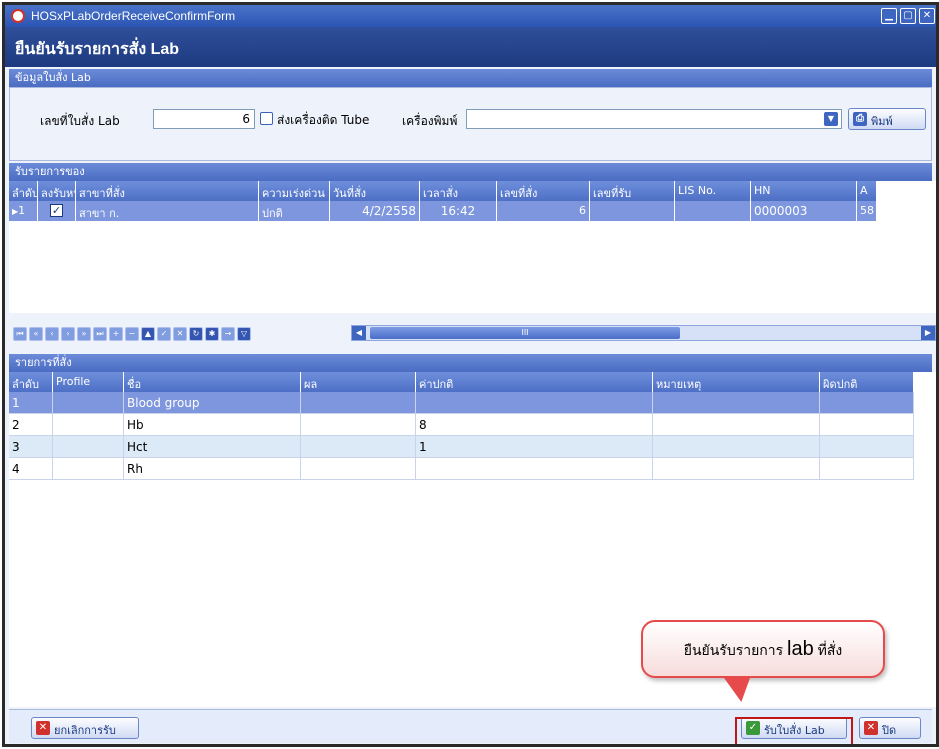 The height and width of the screenshot is (749, 939). What do you see at coordinates (534, 382) in the screenshot?
I see `col-header: ค่าปกติ` at bounding box center [534, 382].